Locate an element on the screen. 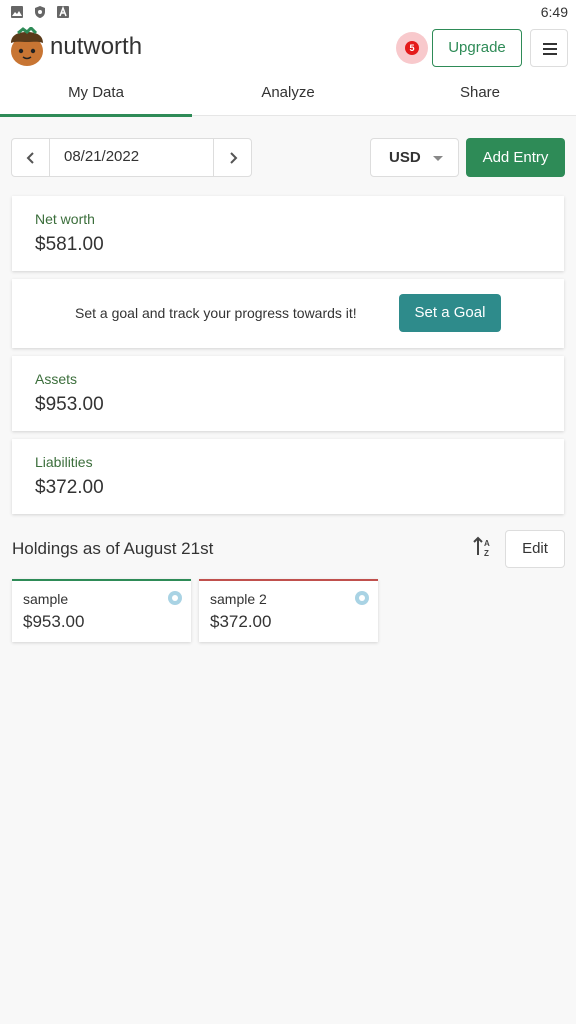 Image resolution: width=576 pixels, height=1024 pixels. image-icon is located at coordinates (17, 12).